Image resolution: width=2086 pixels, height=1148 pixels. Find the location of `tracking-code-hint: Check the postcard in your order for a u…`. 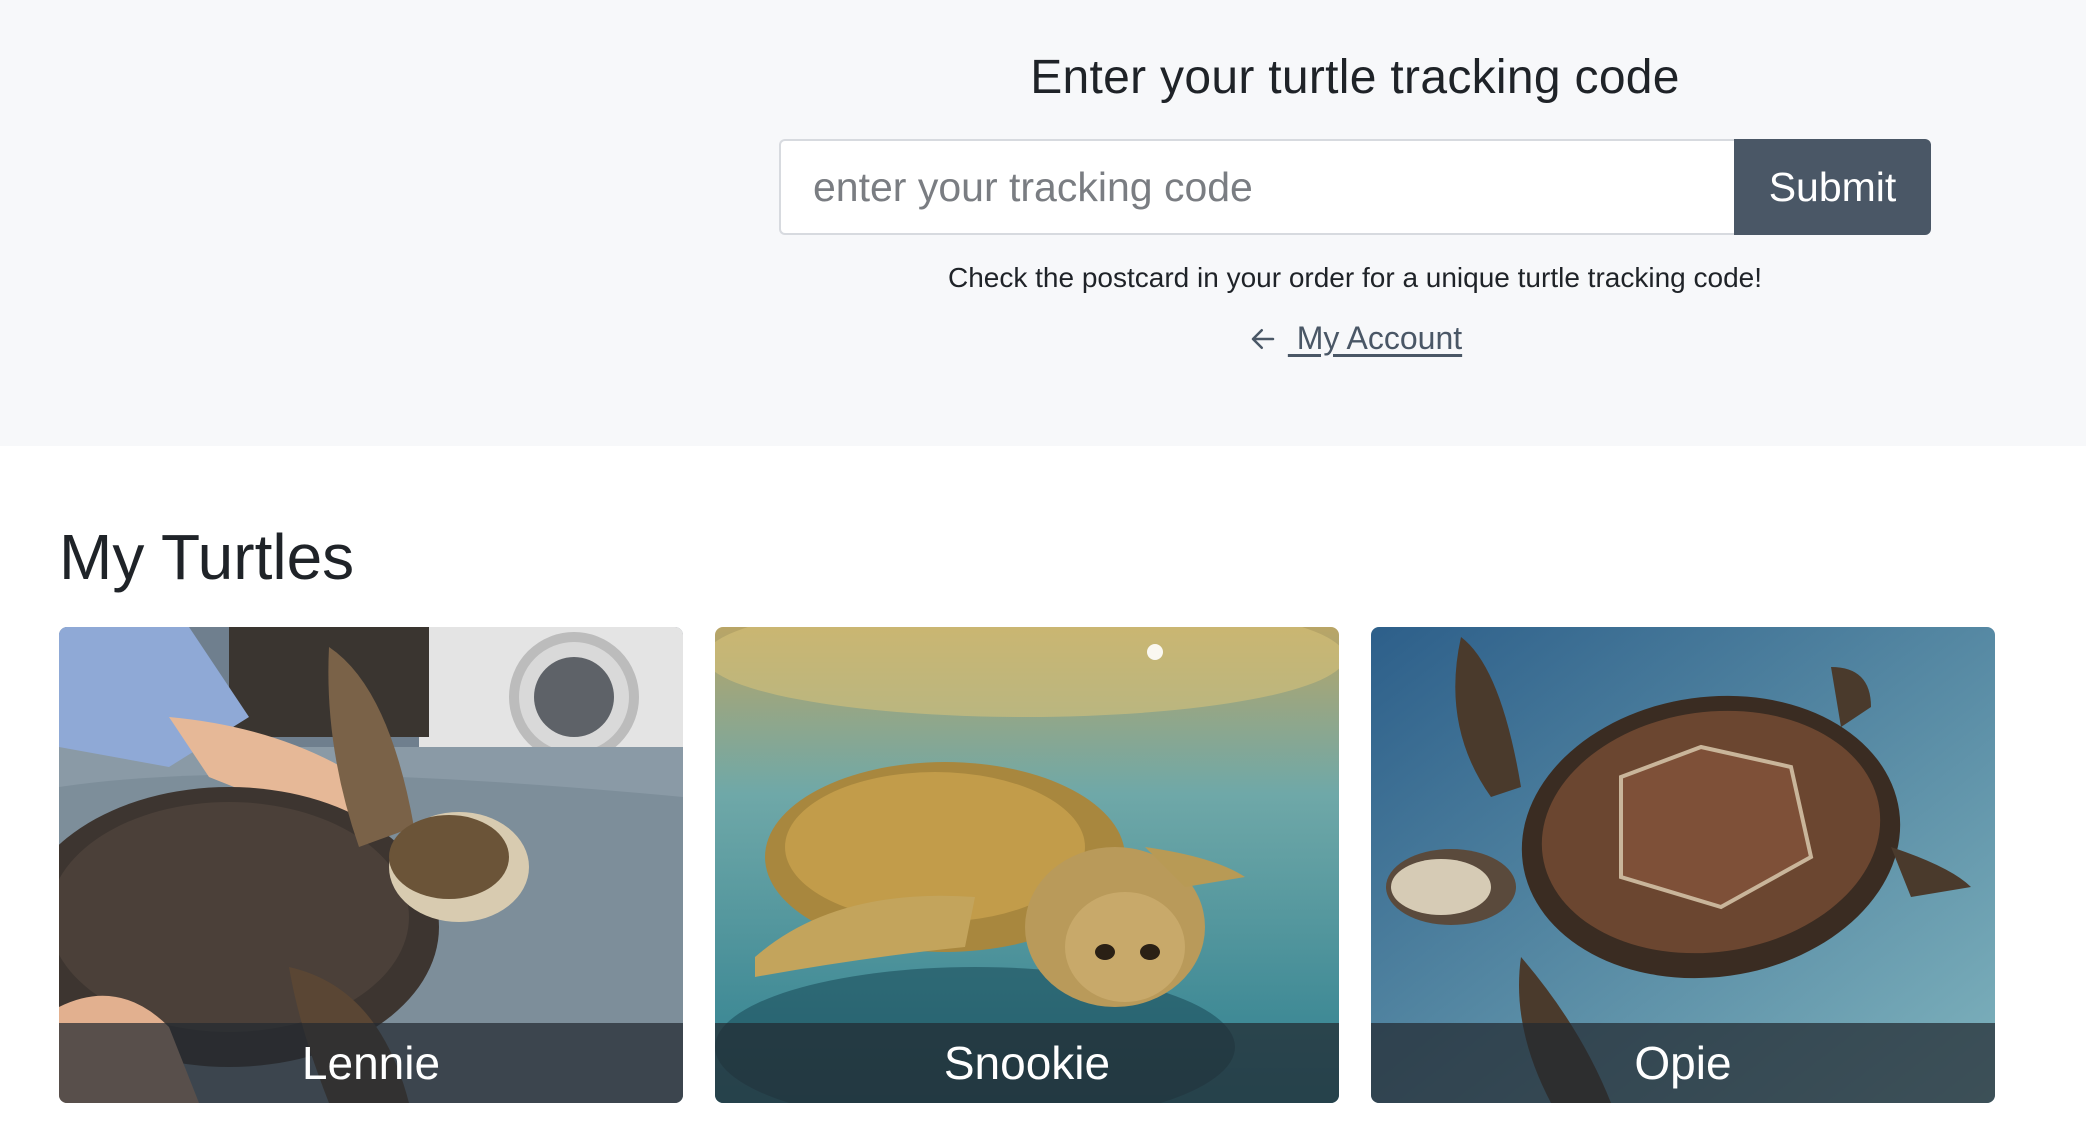

tracking-code-hint: Check the postcard in your order for a u… is located at coordinates (1355, 277).